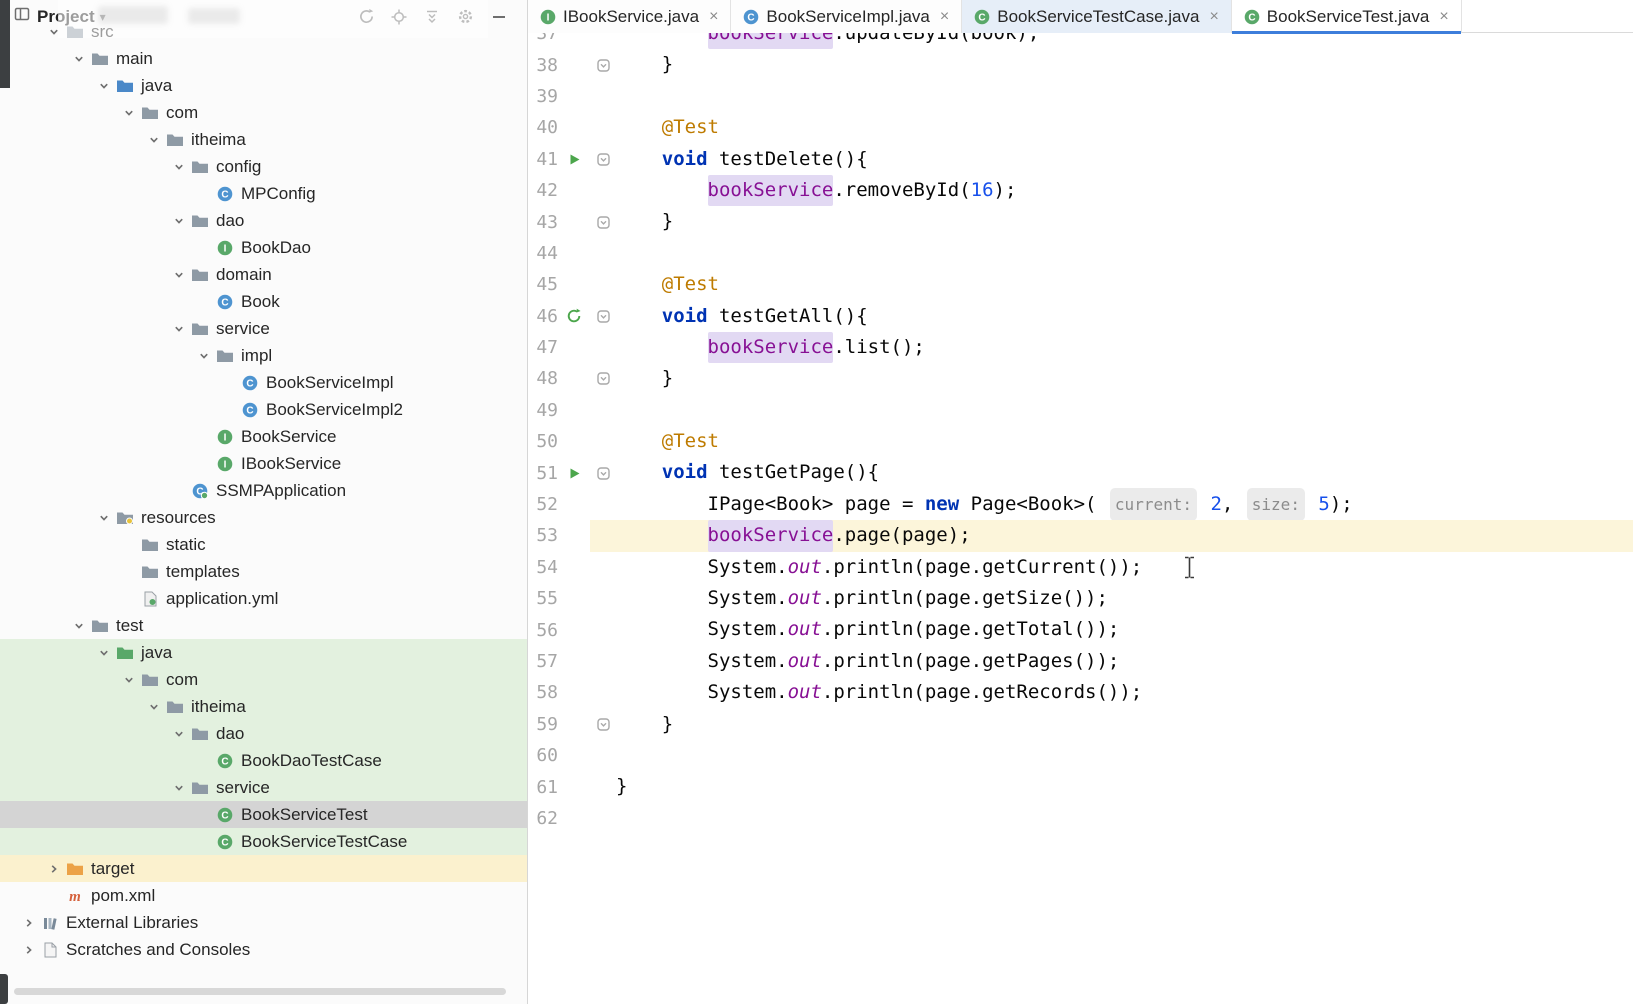 Image resolution: width=1633 pixels, height=1004 pixels. I want to click on code-text: System. out .println(page.getRecords());, so click(1124, 692).